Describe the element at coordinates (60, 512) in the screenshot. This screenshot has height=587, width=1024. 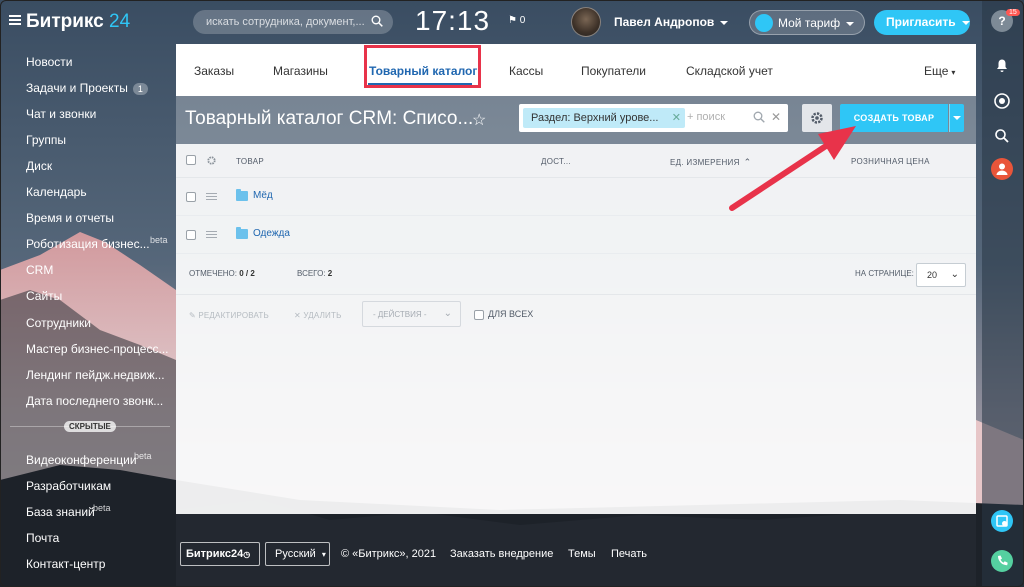
I see `sidebar-item-knowledge: База знаний` at that location.